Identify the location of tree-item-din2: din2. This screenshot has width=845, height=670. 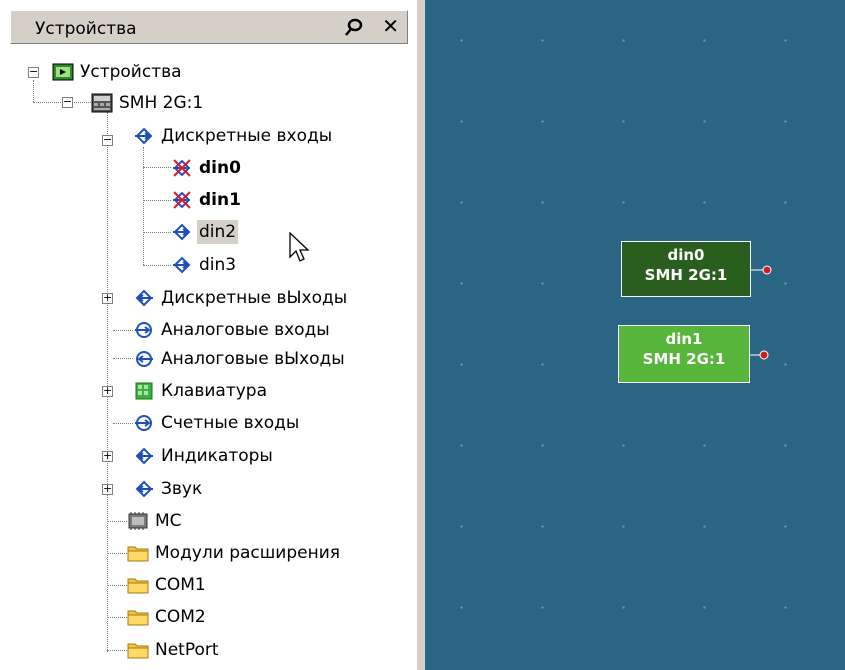
(205, 232).